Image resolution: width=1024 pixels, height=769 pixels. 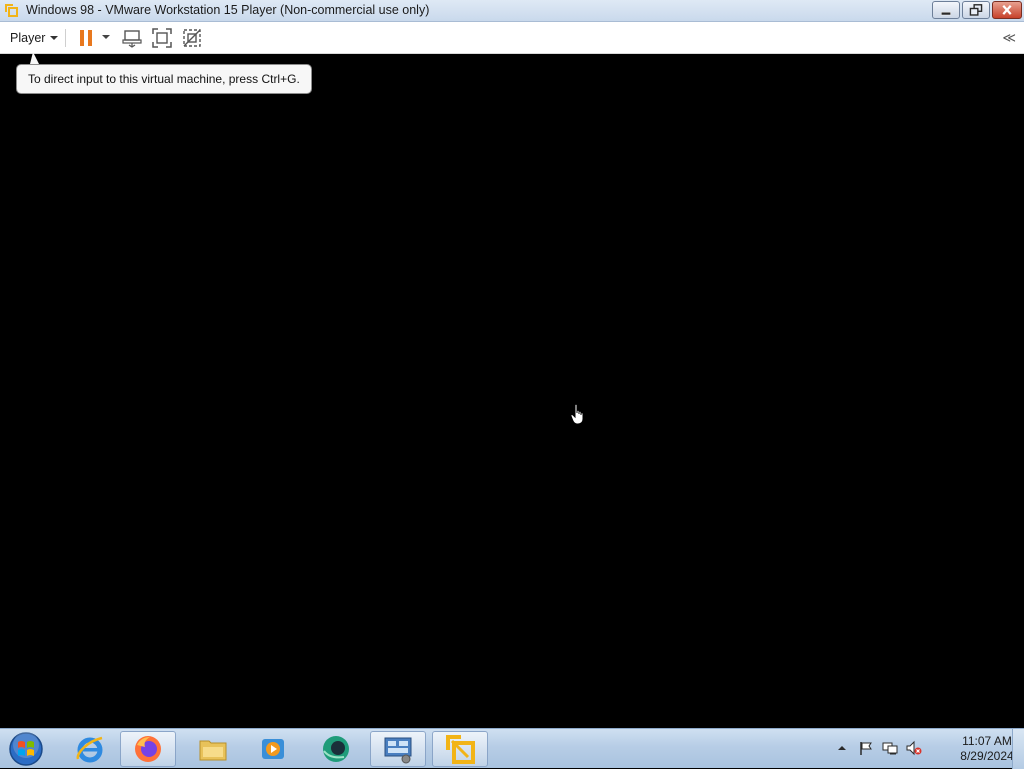 What do you see at coordinates (65, 38) in the screenshot?
I see `toolbar-divider` at bounding box center [65, 38].